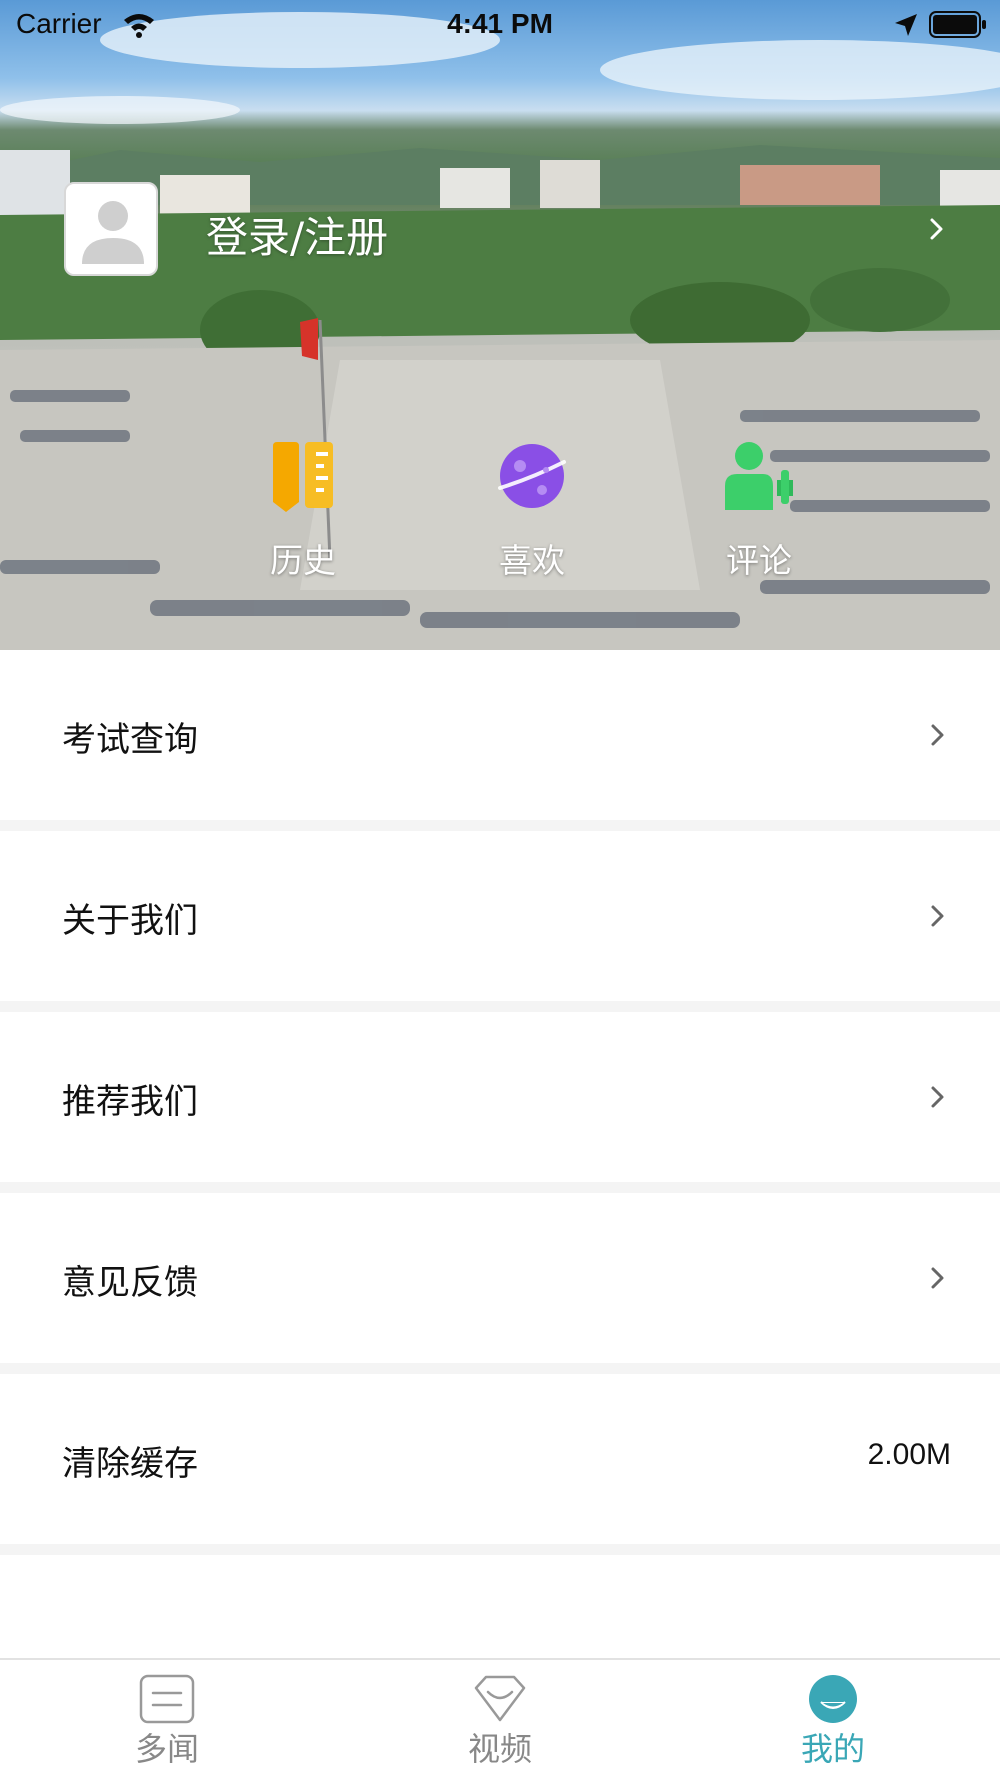 This screenshot has width=1000, height=1778. What do you see at coordinates (166, 1749) in the screenshot?
I see `tab-news-label: 多闻` at bounding box center [166, 1749].